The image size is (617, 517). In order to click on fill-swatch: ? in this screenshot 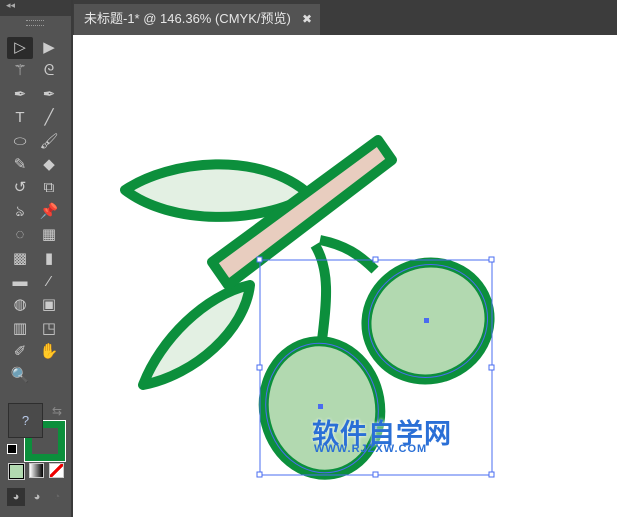, I will do `click(25, 420)`.